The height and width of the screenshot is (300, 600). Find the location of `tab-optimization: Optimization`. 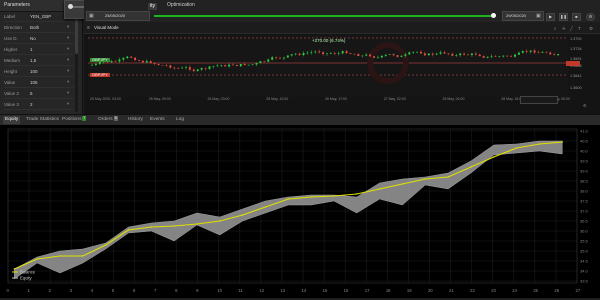

tab-optimization: Optimization is located at coordinates (181, 5).